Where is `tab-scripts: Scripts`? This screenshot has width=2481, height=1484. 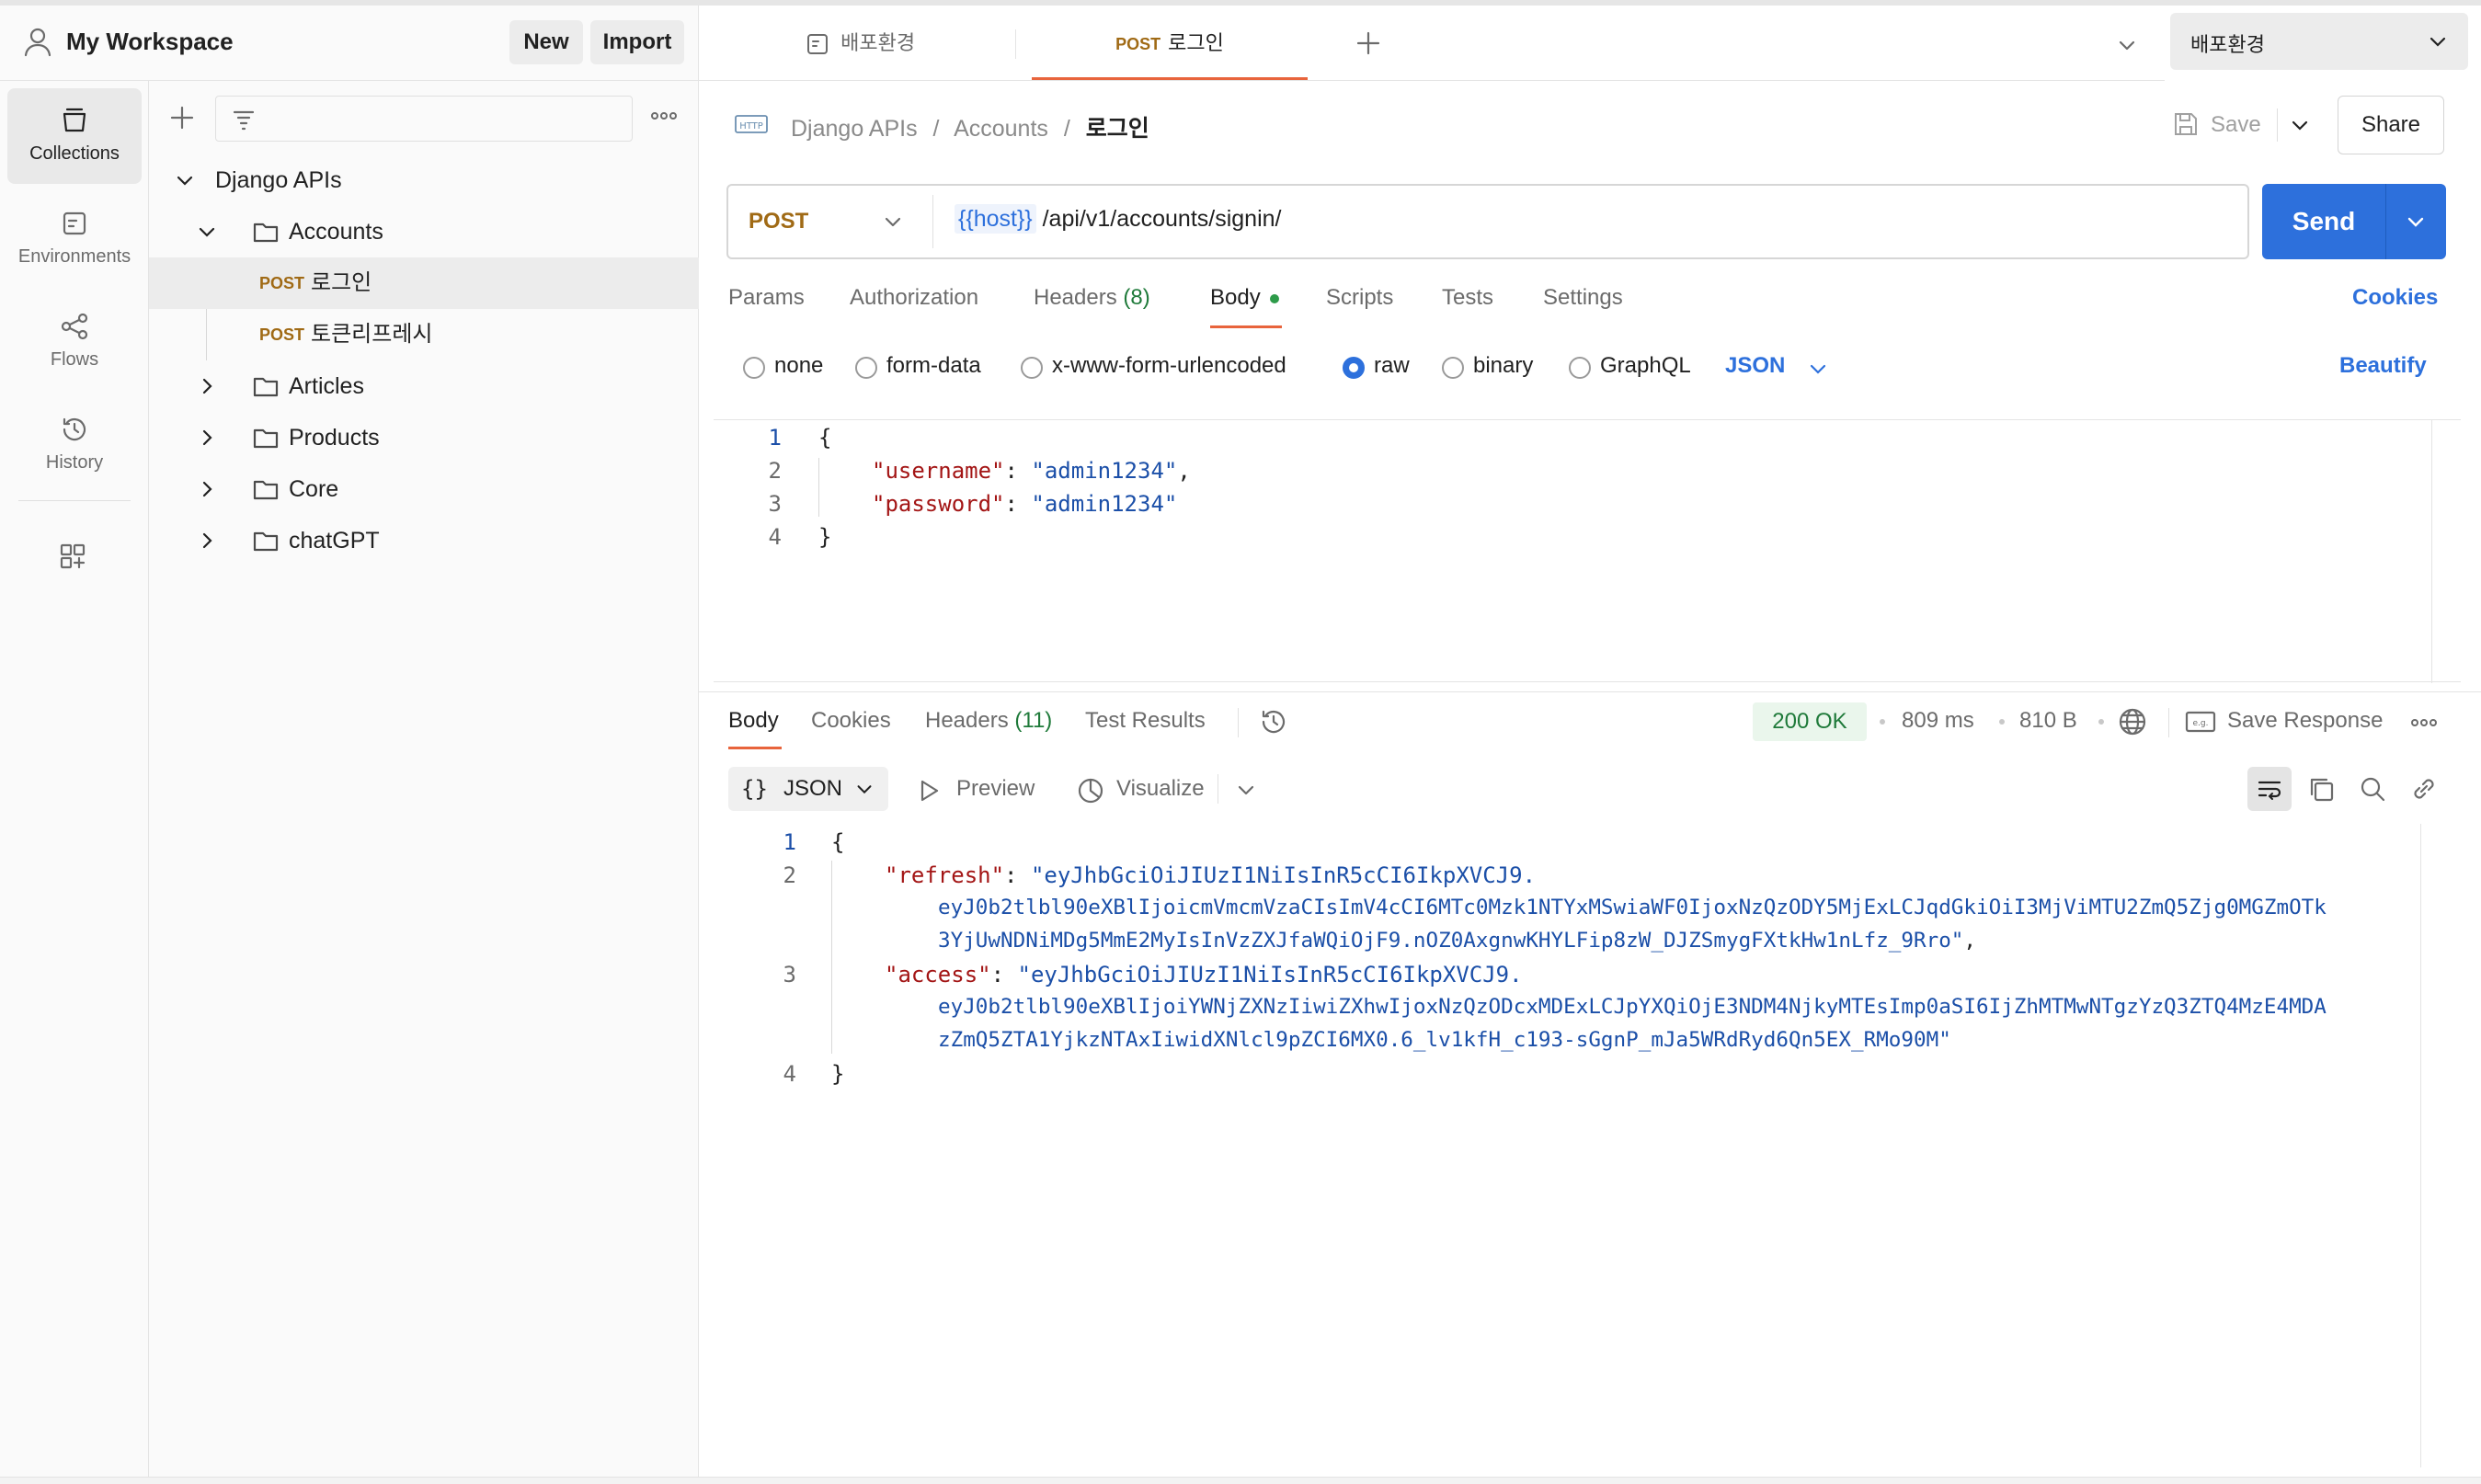 tab-scripts: Scripts is located at coordinates (1359, 298).